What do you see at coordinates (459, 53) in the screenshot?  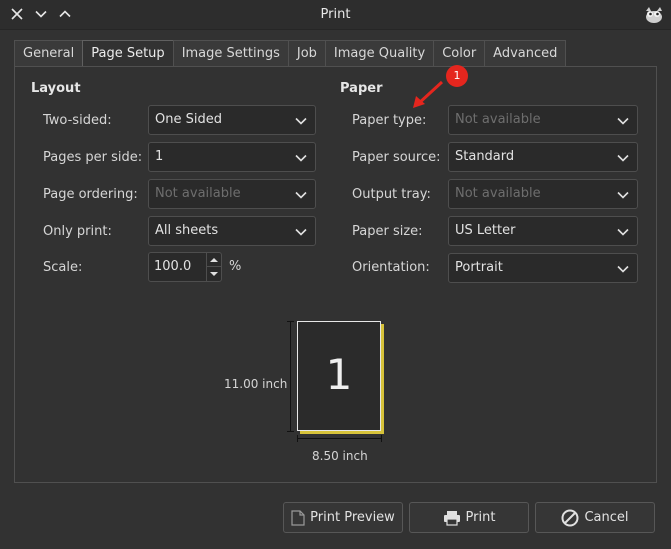 I see `tab-color: Color` at bounding box center [459, 53].